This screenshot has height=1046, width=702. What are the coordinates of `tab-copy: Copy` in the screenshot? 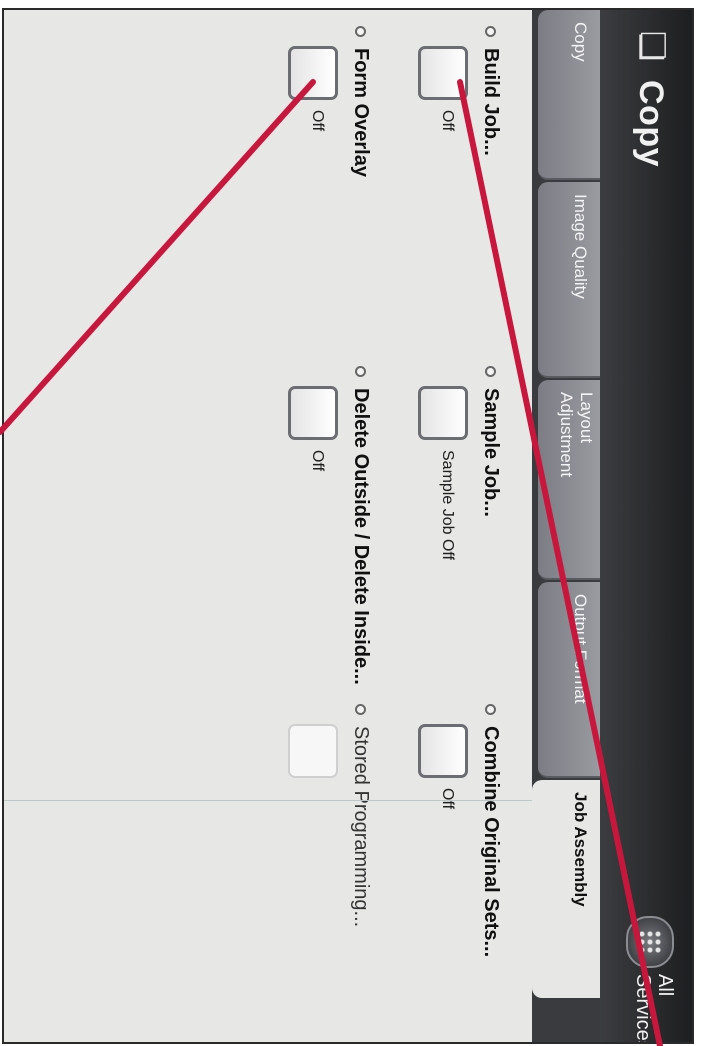 It's located at (569, 95).